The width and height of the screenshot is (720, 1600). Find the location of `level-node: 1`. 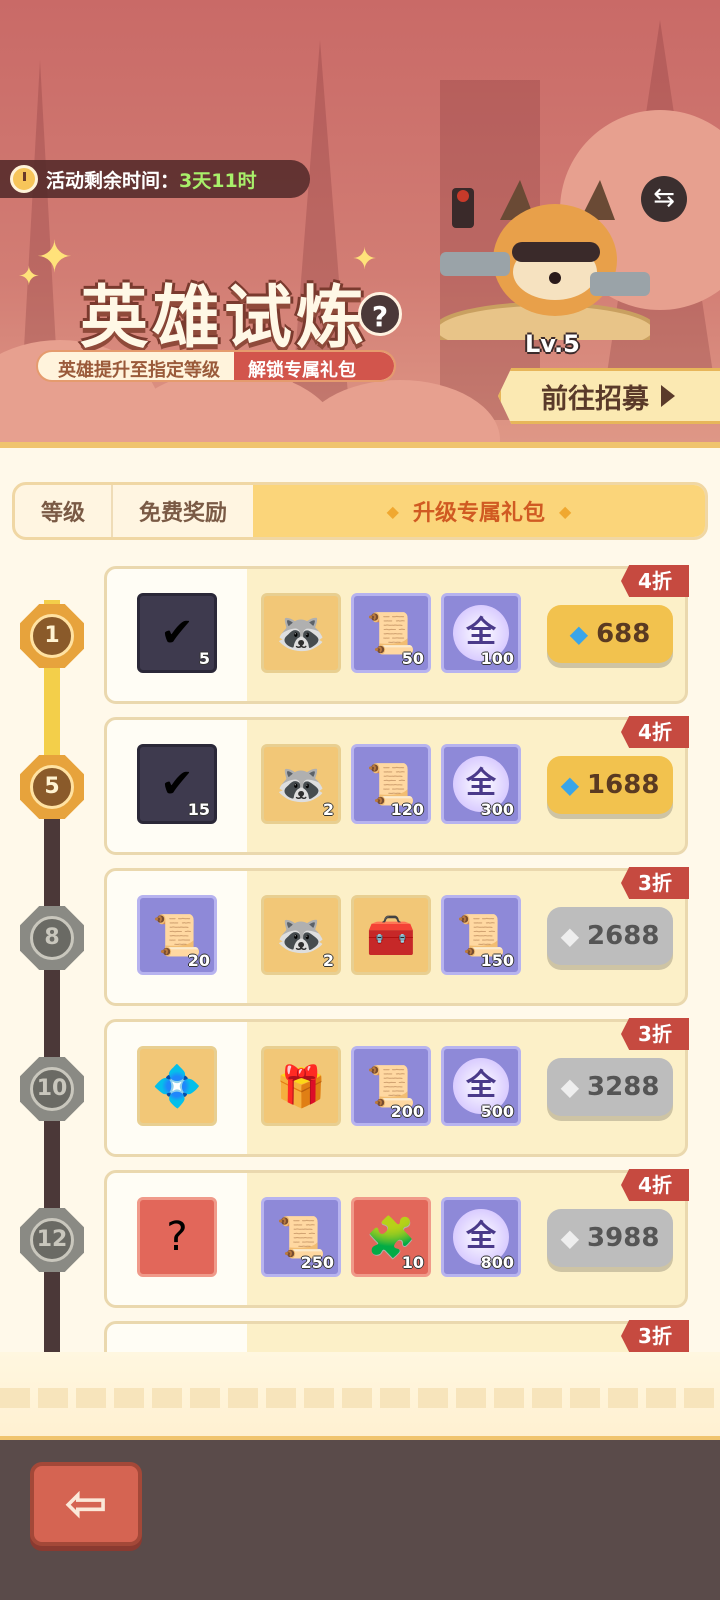

level-node: 1 is located at coordinates (52, 636).